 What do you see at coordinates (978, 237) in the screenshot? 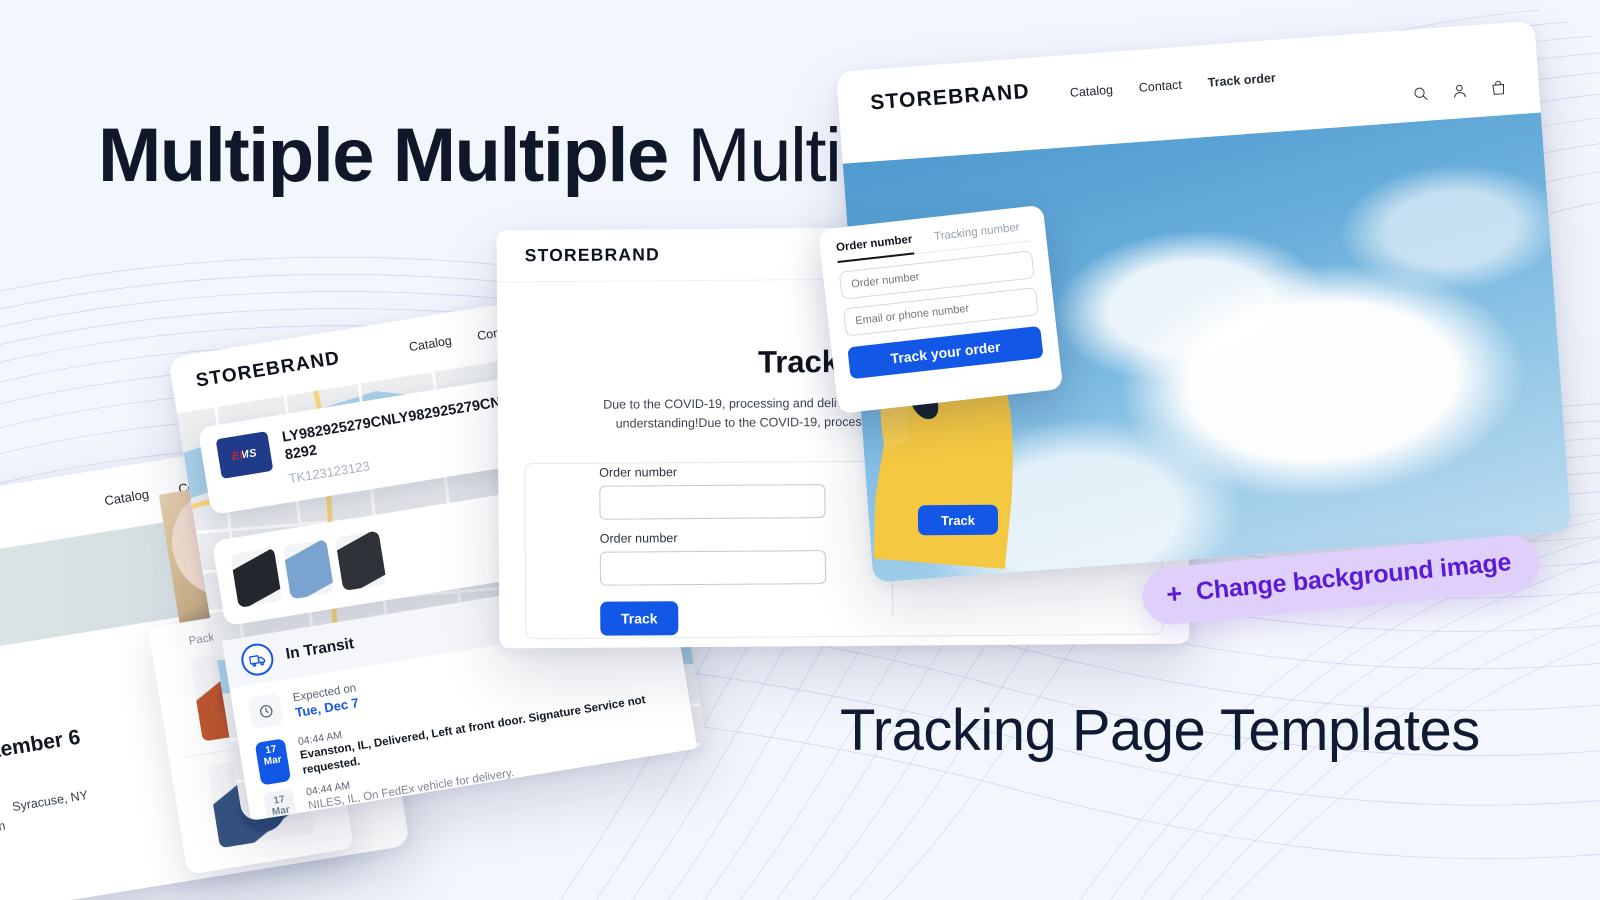
I see `tab-tracking-number: Tracking number` at bounding box center [978, 237].